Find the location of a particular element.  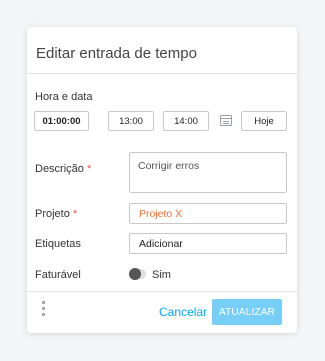

toggle-knob is located at coordinates (135, 274).